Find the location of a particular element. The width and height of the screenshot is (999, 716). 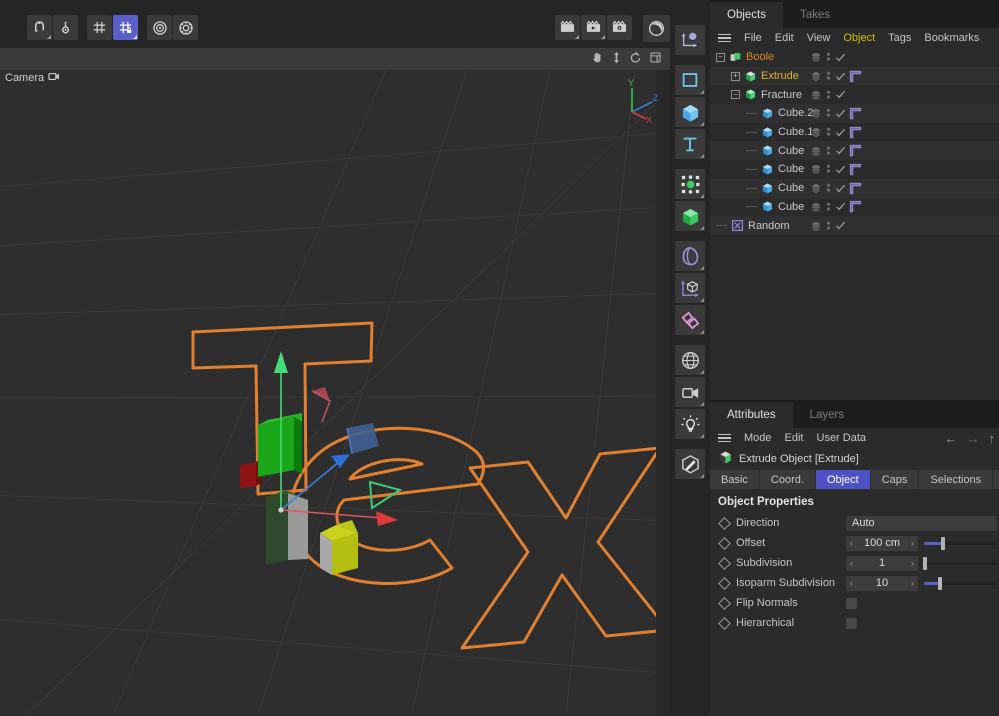

menu-bookmarks: Bookmarks is located at coordinates (951, 38).